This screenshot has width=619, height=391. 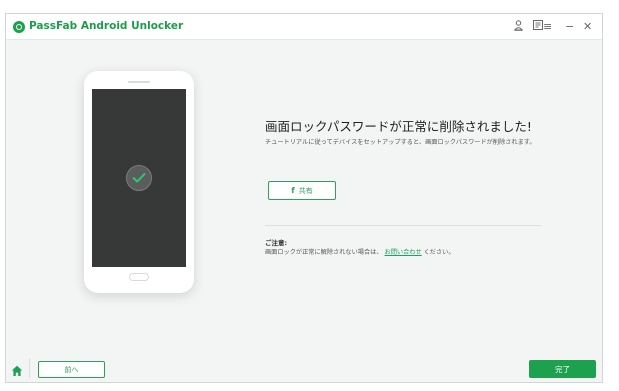 What do you see at coordinates (19, 27) in the screenshot?
I see `passfab-logo-icon` at bounding box center [19, 27].